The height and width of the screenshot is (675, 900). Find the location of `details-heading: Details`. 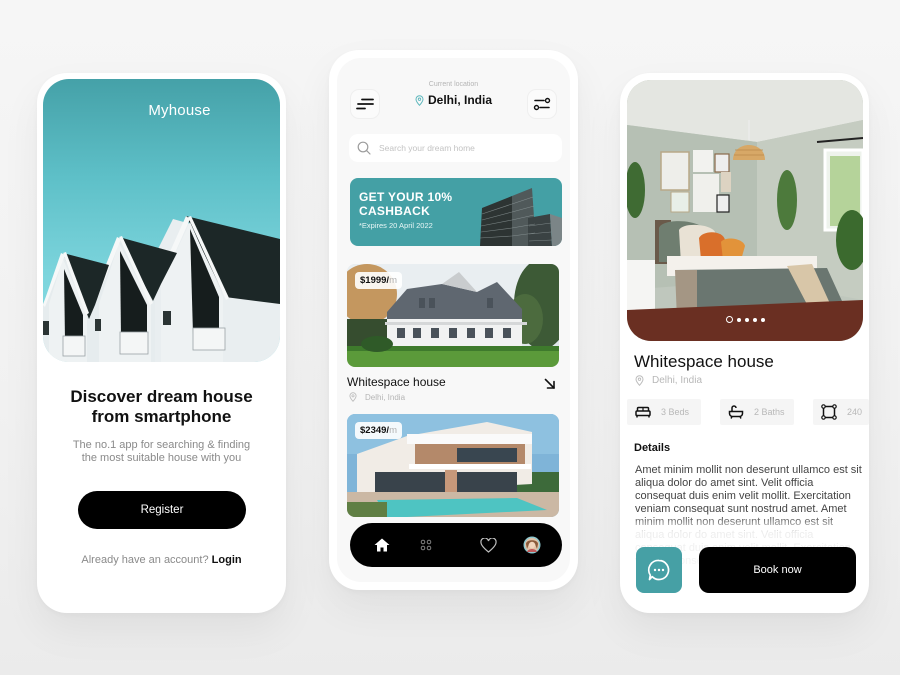

details-heading: Details is located at coordinates (652, 448).